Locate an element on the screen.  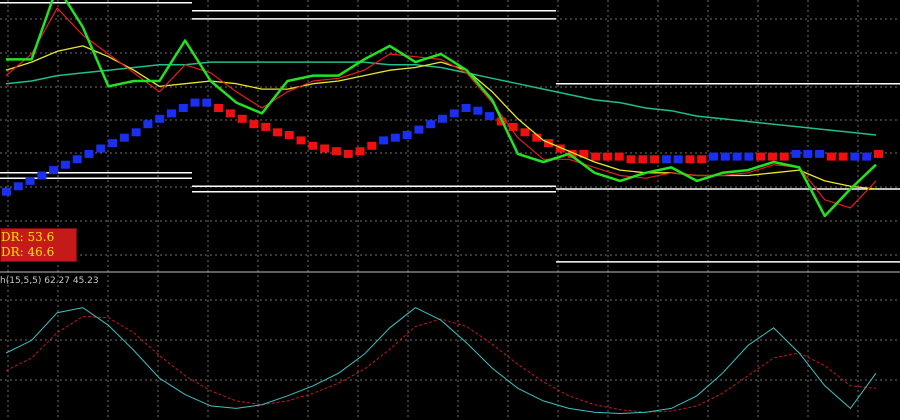
dr-line-2: DR: 46.6 is located at coordinates (28, 252).